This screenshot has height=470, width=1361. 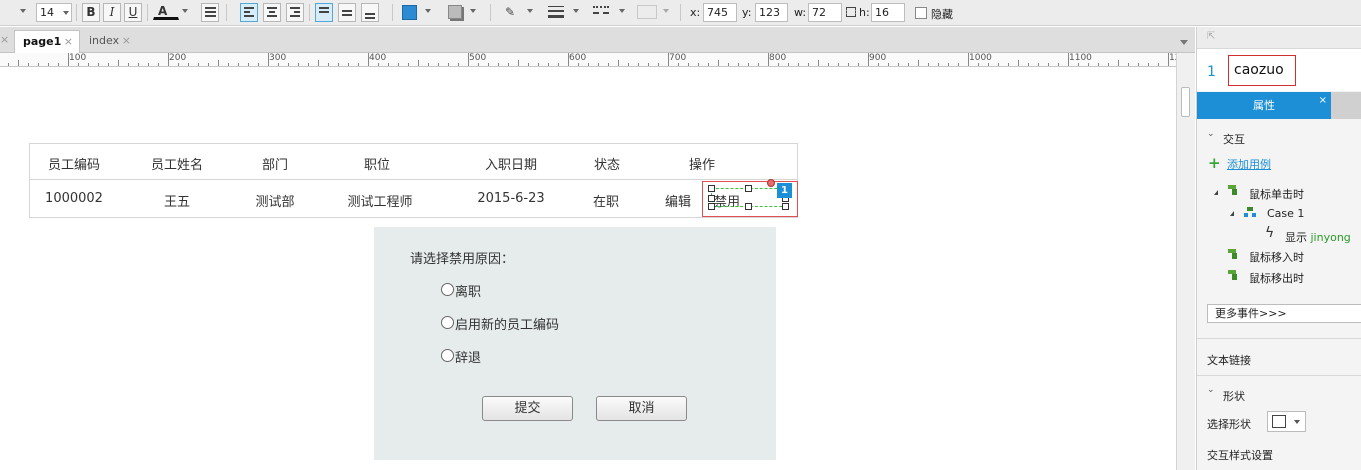 I want to click on italic-button: I, so click(x=112, y=12).